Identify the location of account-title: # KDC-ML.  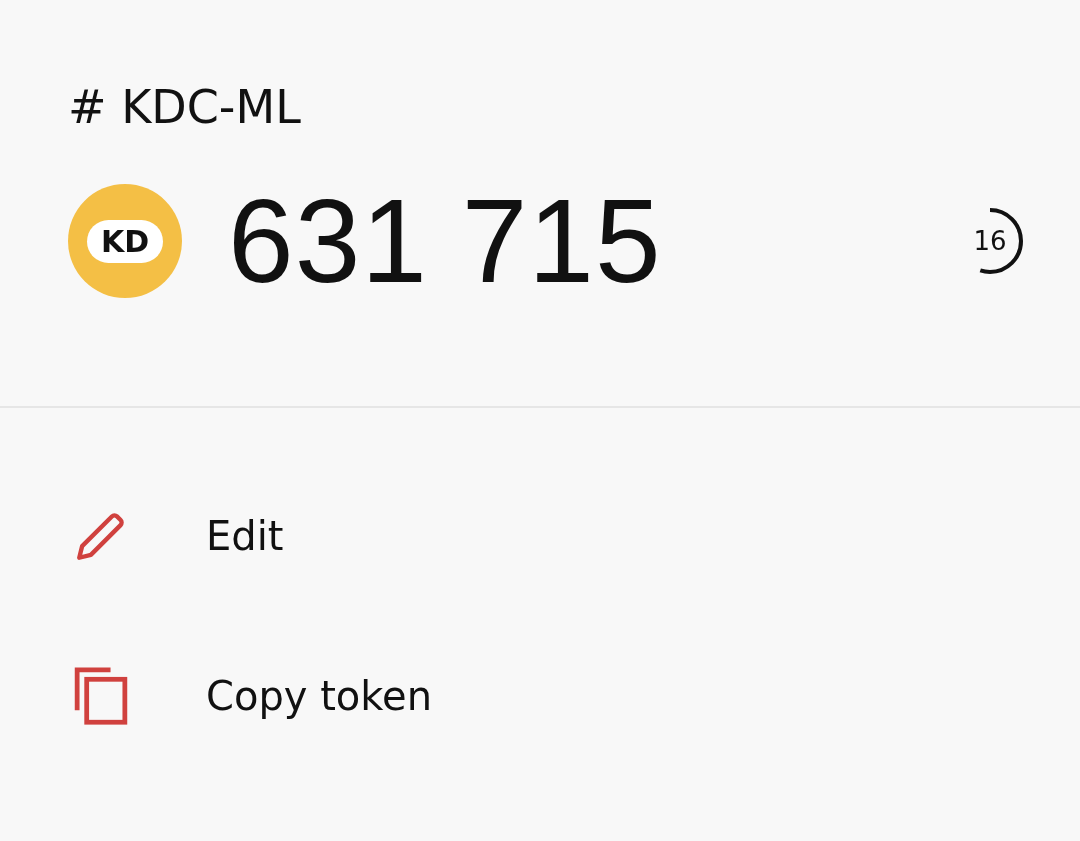
(185, 107).